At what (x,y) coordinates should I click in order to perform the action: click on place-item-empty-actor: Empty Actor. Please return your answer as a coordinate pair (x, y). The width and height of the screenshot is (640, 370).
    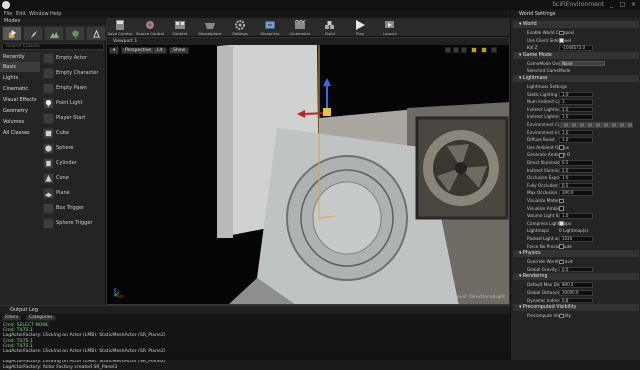
    Looking at the image, I should click on (73, 58).